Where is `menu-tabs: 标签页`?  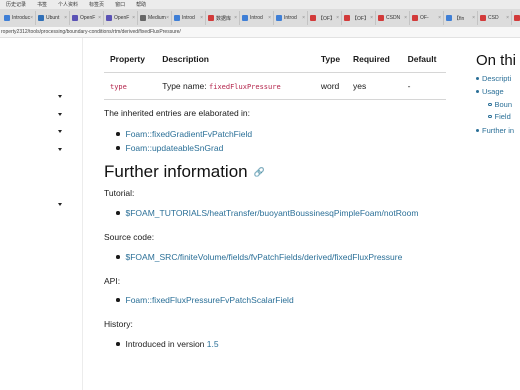 menu-tabs: 标签页 is located at coordinates (96, 4).